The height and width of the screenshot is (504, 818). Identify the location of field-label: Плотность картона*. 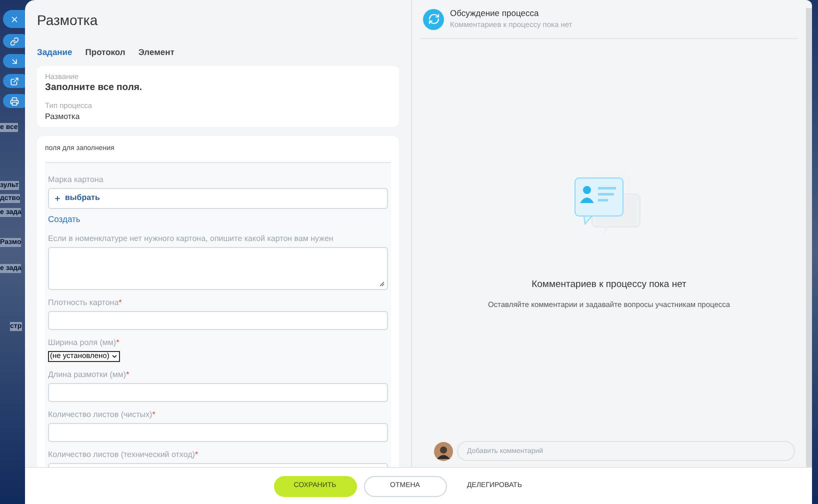
(85, 303).